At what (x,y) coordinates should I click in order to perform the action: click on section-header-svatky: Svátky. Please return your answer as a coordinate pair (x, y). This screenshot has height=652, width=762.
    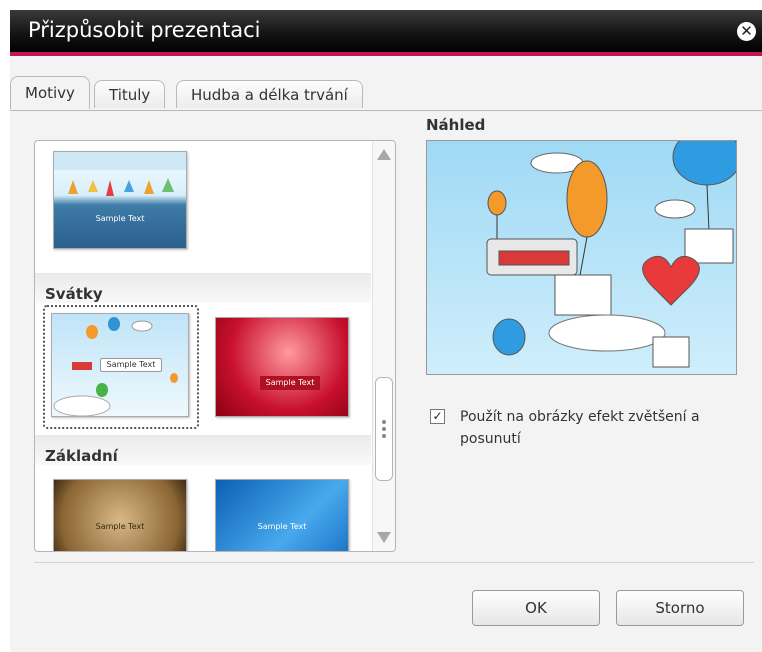
    Looking at the image, I should click on (74, 294).